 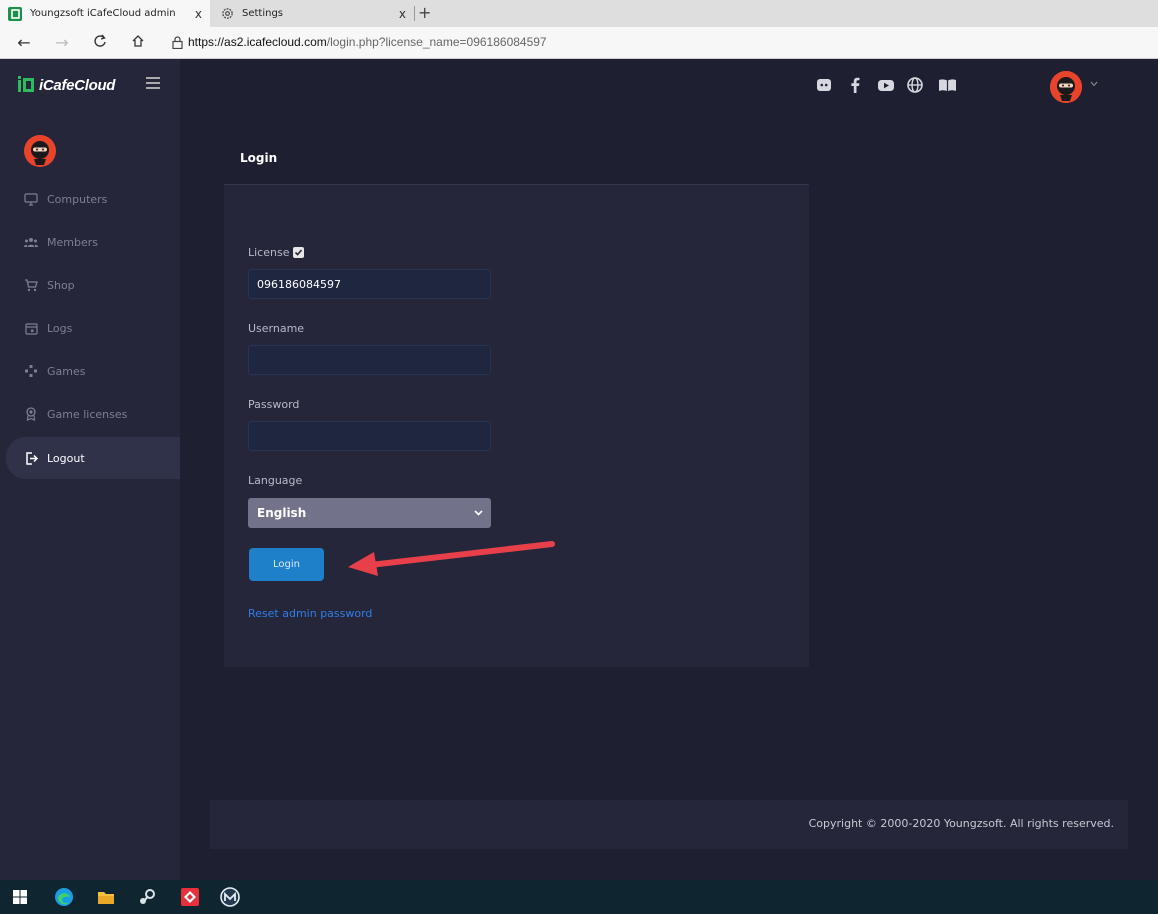 What do you see at coordinates (90, 285) in the screenshot?
I see `sidebar-item-shop: Shop` at bounding box center [90, 285].